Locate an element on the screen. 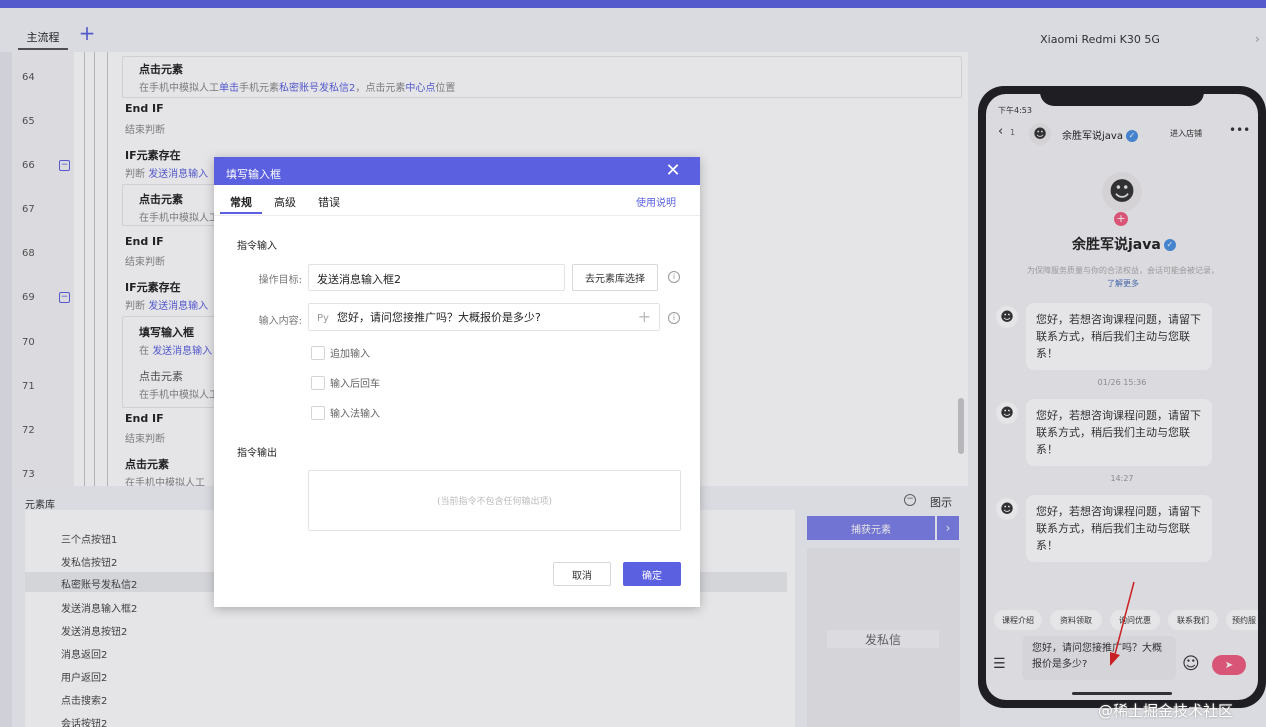 The image size is (1266, 727). more-icon: ••• is located at coordinates (1239, 130).